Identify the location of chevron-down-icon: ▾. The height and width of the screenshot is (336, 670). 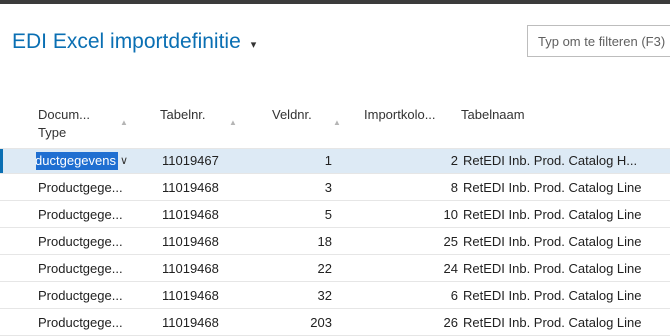
(254, 44).